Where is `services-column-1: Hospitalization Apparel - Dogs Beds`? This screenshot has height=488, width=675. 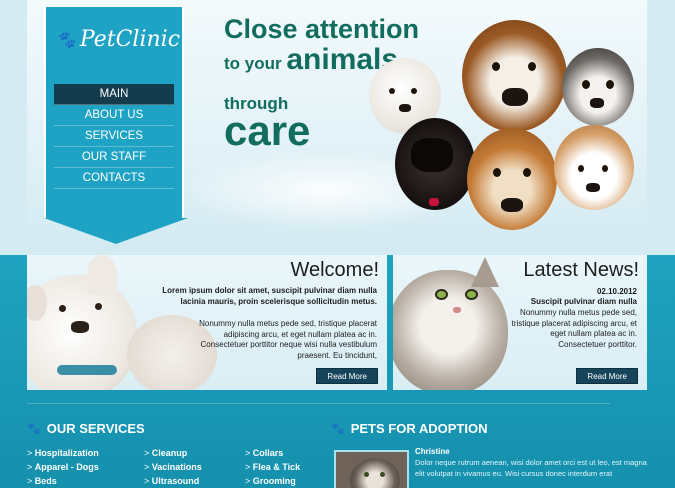 services-column-1: Hospitalization Apparel - Dogs Beds is located at coordinates (63, 467).